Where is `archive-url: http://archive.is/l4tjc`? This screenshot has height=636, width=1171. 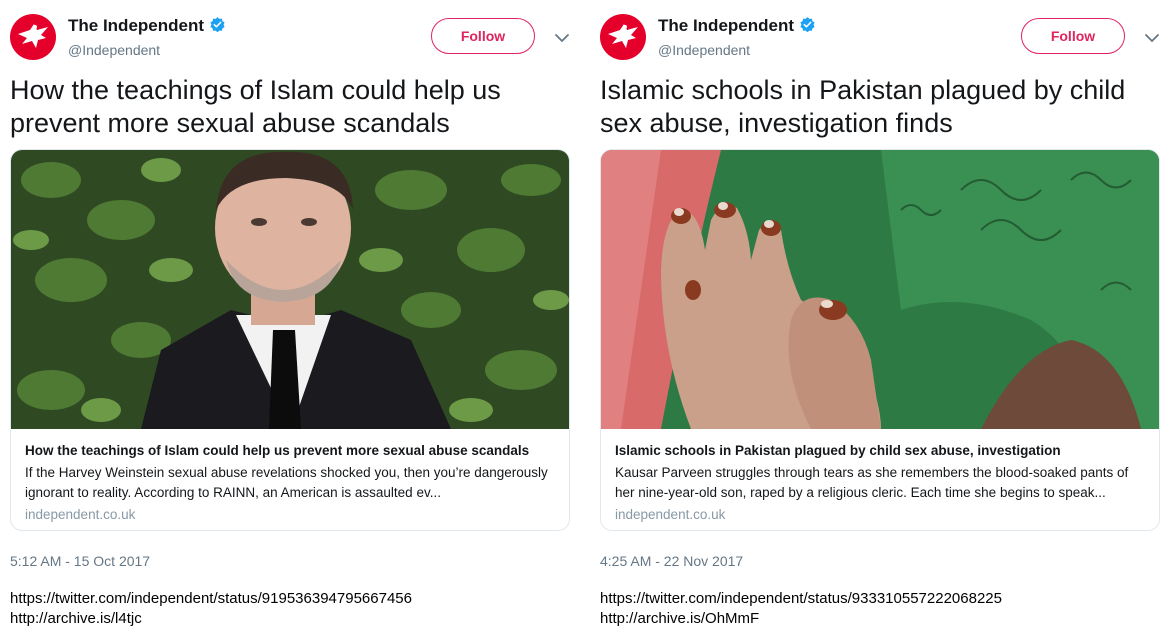
archive-url: http://archive.is/l4tjc is located at coordinates (76, 618).